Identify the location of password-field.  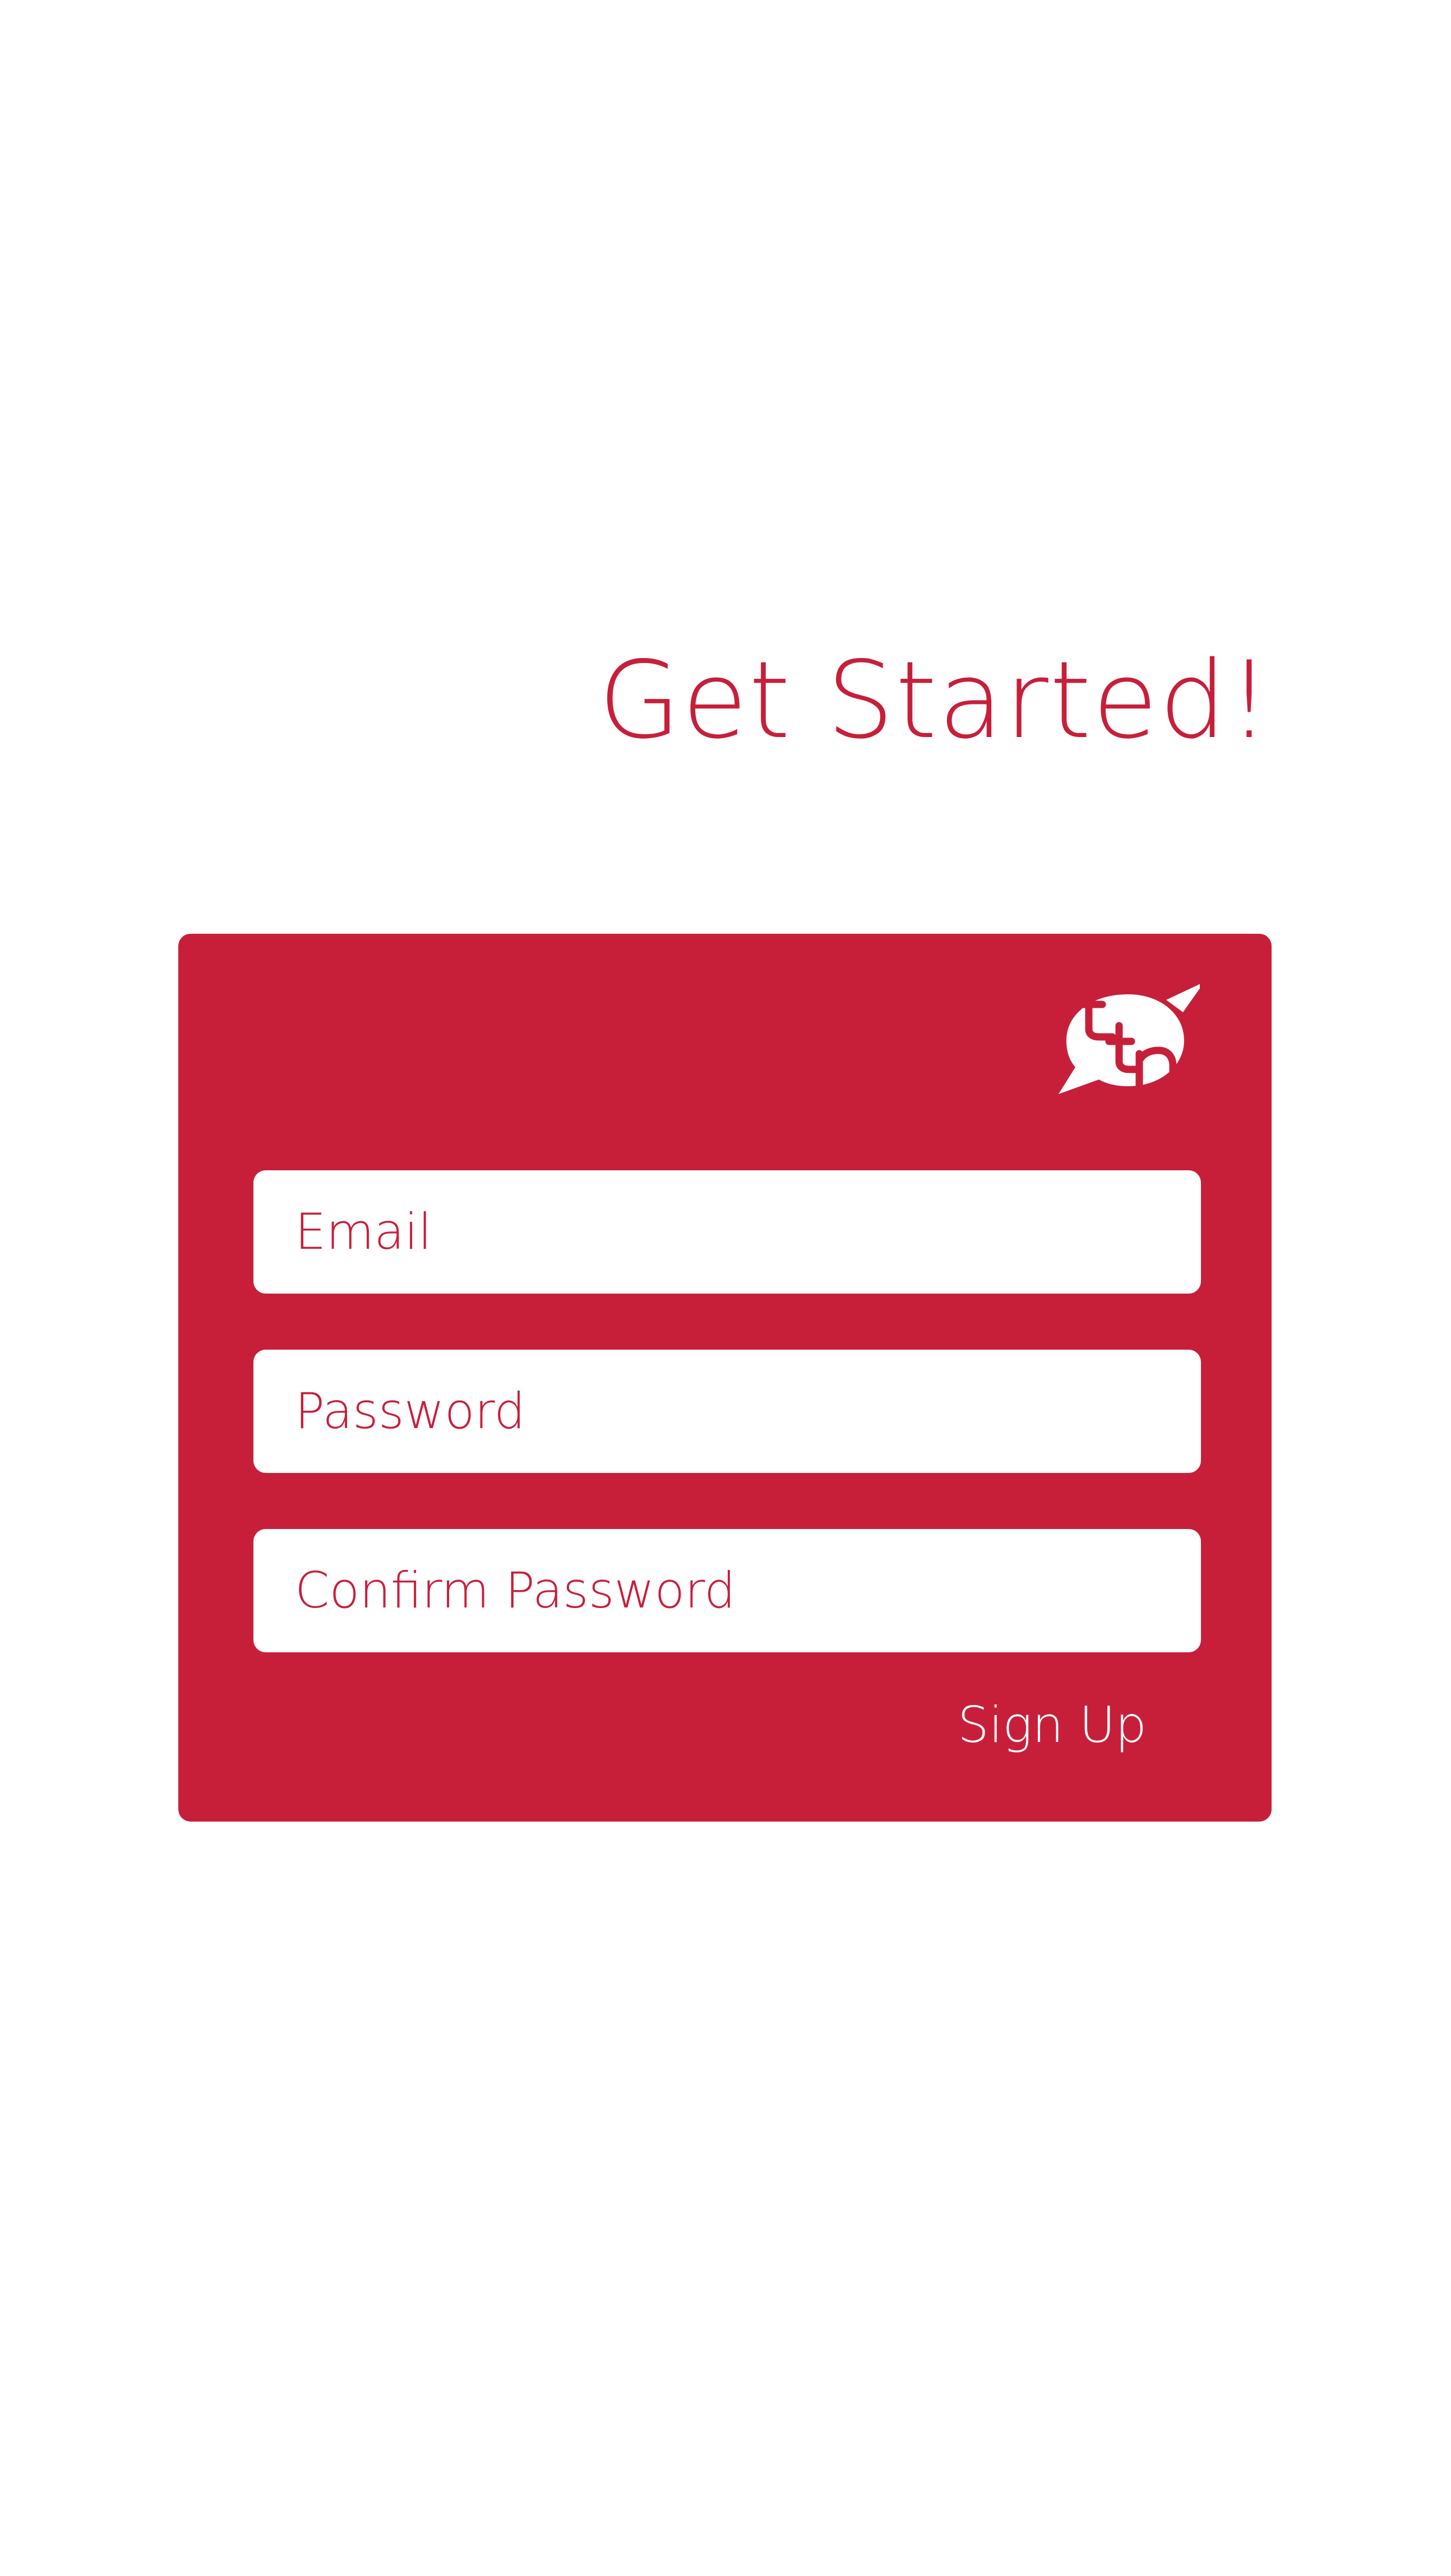
(727, 1411).